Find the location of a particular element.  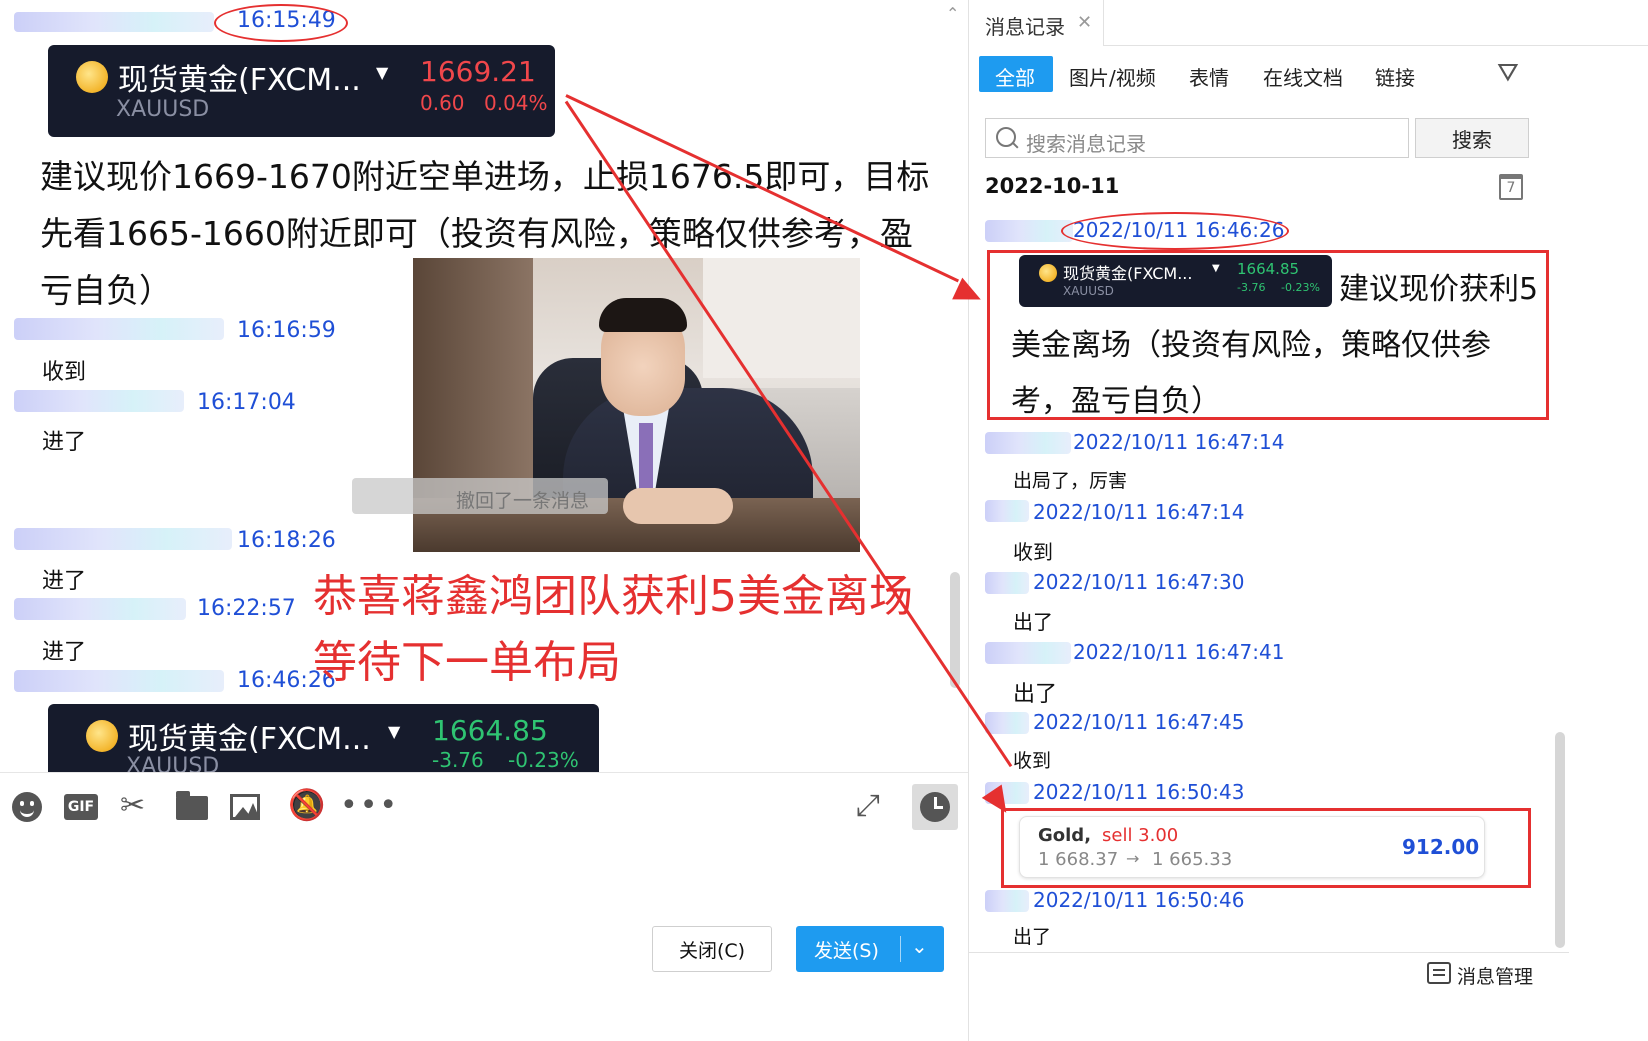

history-time: 2022/10/11 16:47:45 is located at coordinates (1139, 722).